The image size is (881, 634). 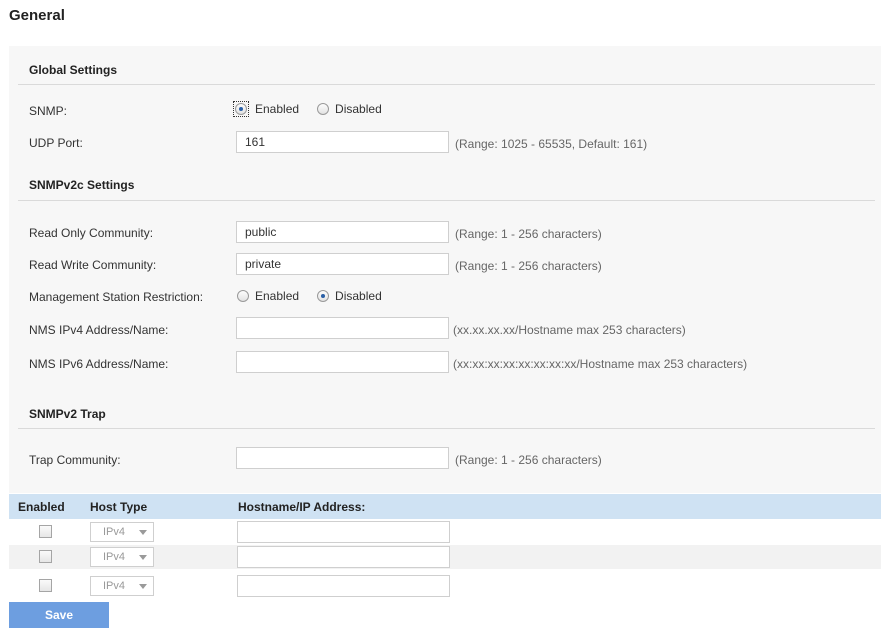 I want to click on snmp-enabled-radio-wrap, so click(x=241, y=109).